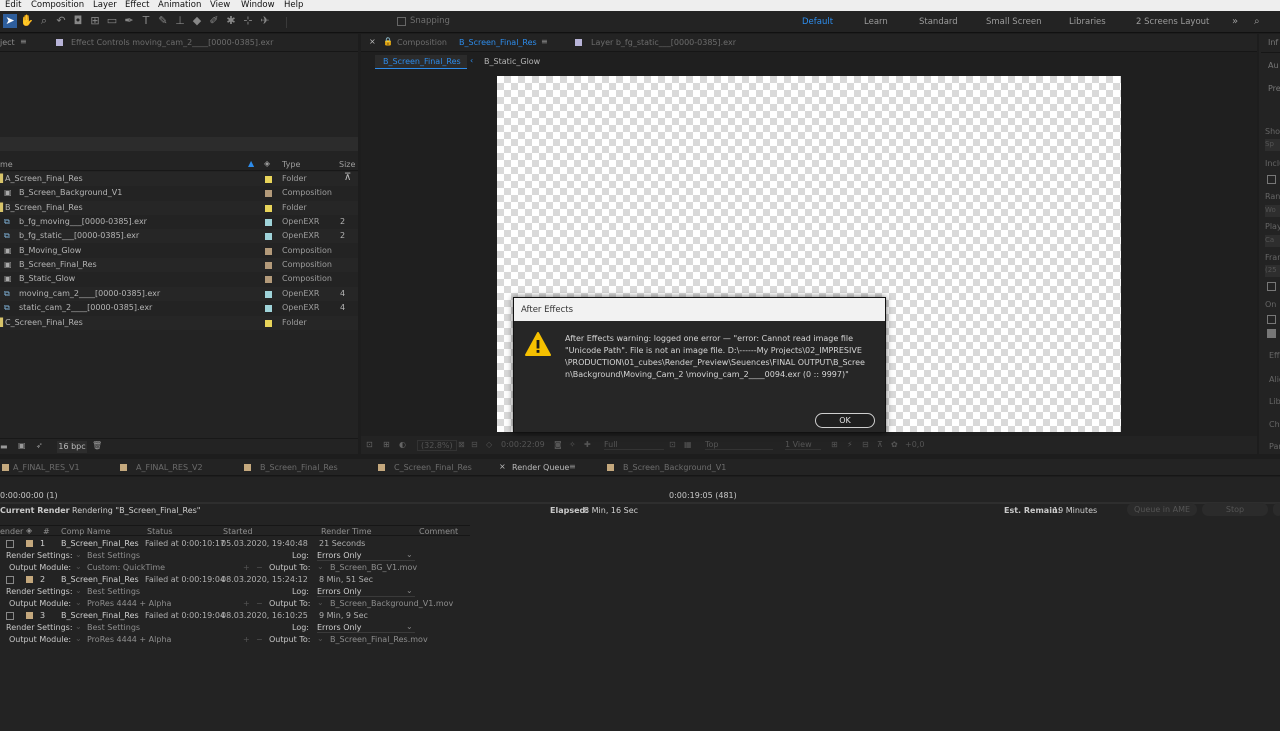 This screenshot has width=1280, height=731. What do you see at coordinates (137, 5) in the screenshot?
I see `menu-effect: Effect` at bounding box center [137, 5].